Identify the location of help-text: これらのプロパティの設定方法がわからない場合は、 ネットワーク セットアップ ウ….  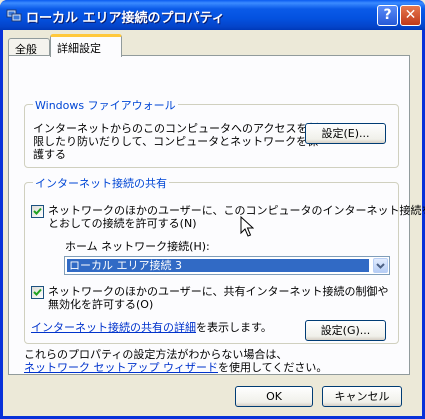
(175, 361).